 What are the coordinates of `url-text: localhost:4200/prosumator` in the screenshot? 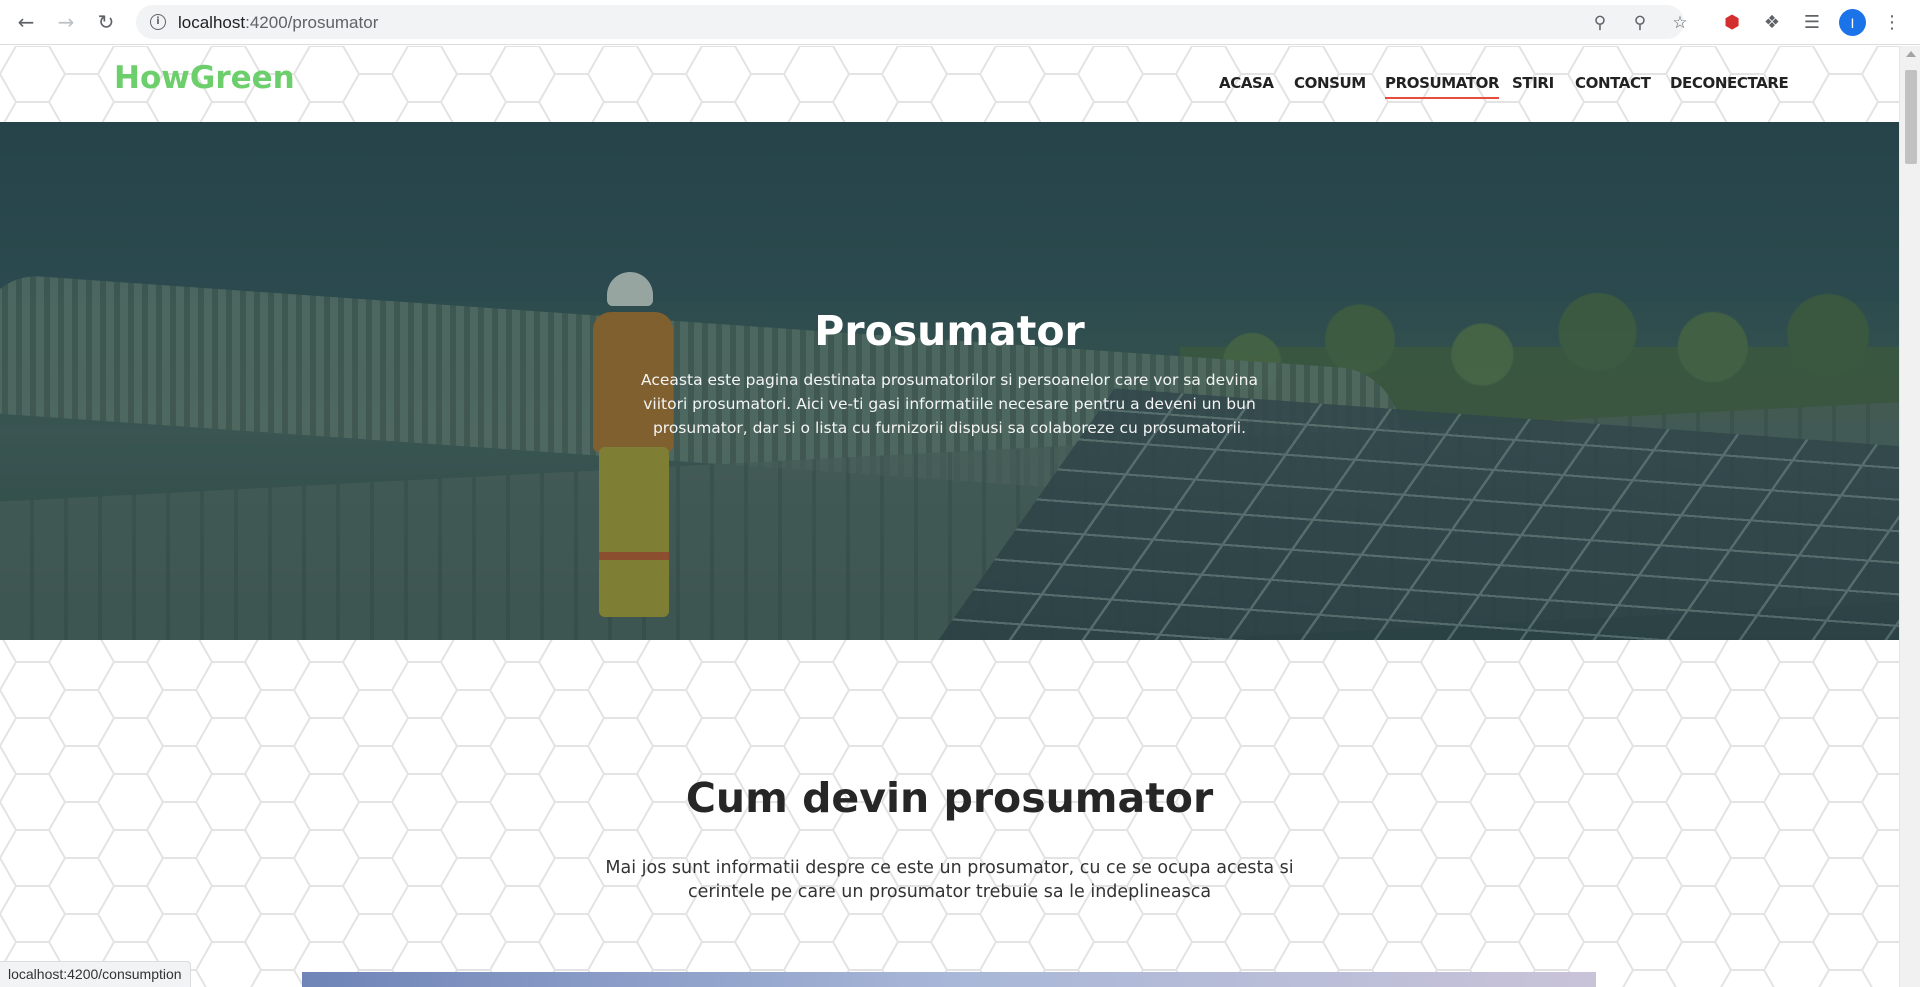 It's located at (278, 23).